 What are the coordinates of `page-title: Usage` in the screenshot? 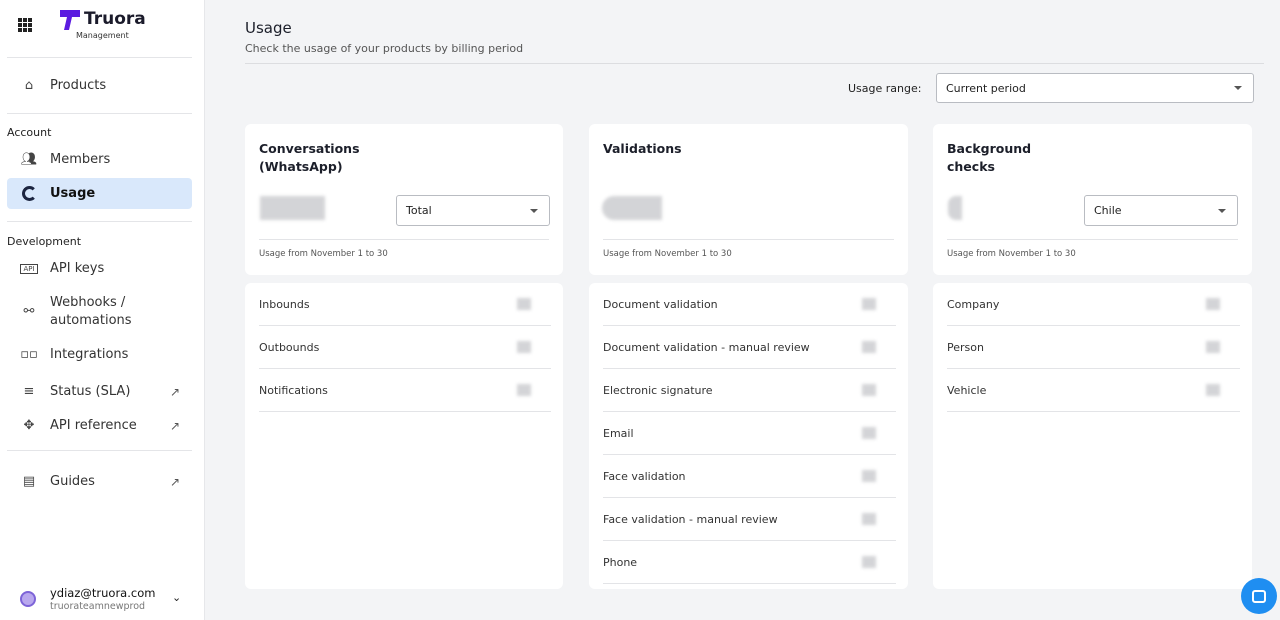 It's located at (268, 28).